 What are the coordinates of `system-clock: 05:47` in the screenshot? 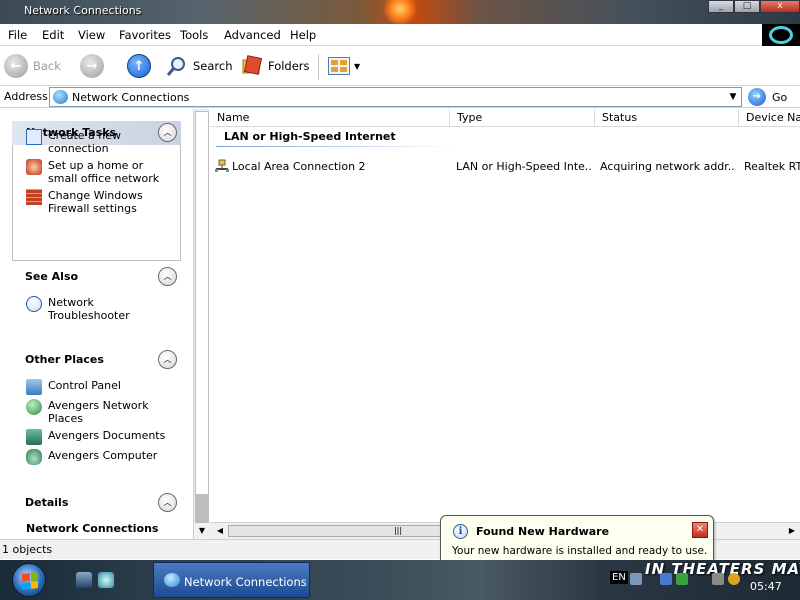 It's located at (766, 586).